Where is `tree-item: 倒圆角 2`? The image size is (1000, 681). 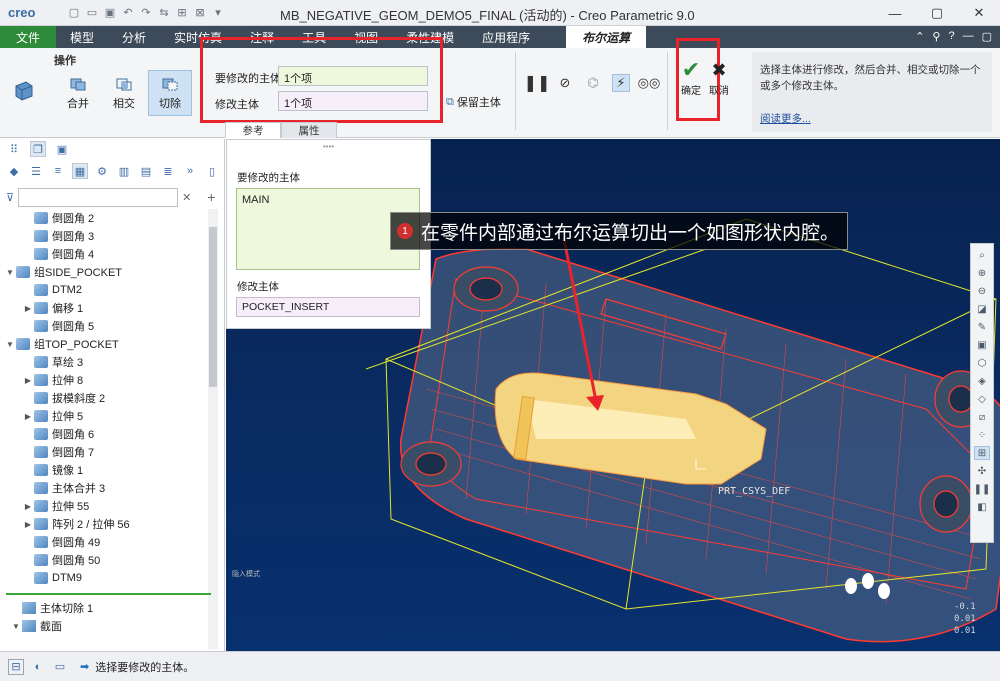 tree-item: 倒圆角 2 is located at coordinates (102, 218).